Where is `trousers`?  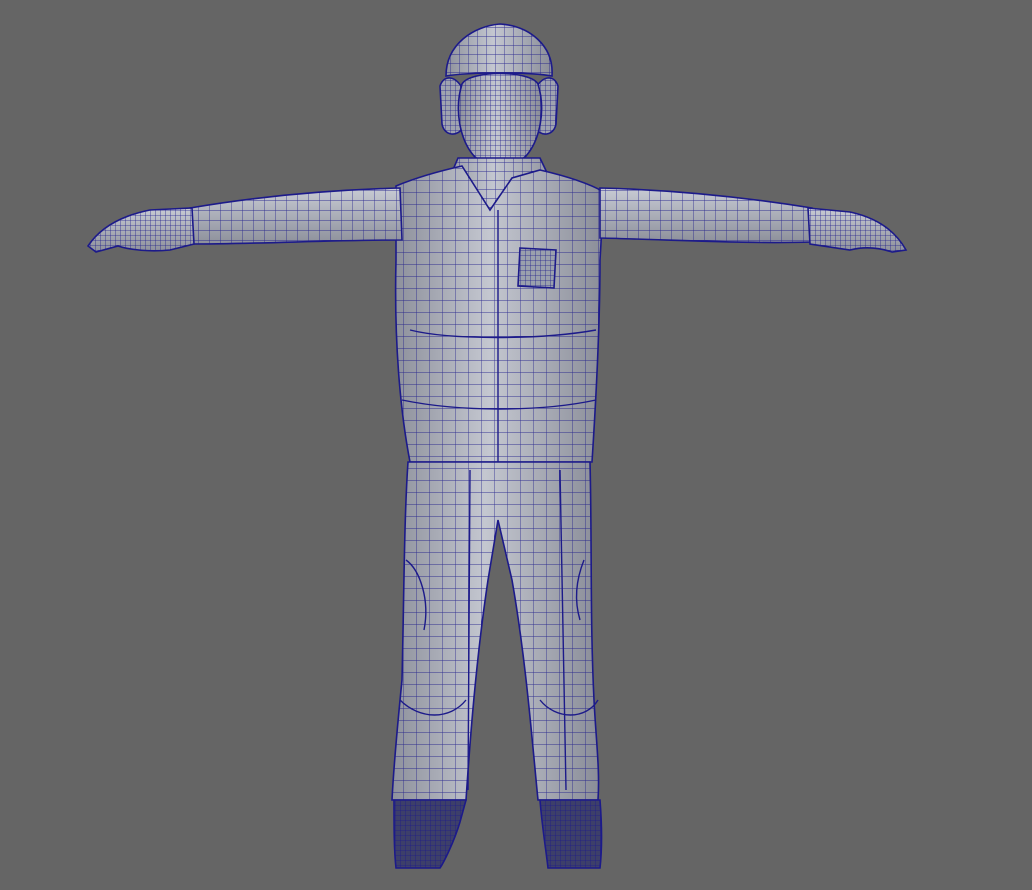 trousers is located at coordinates (495, 631).